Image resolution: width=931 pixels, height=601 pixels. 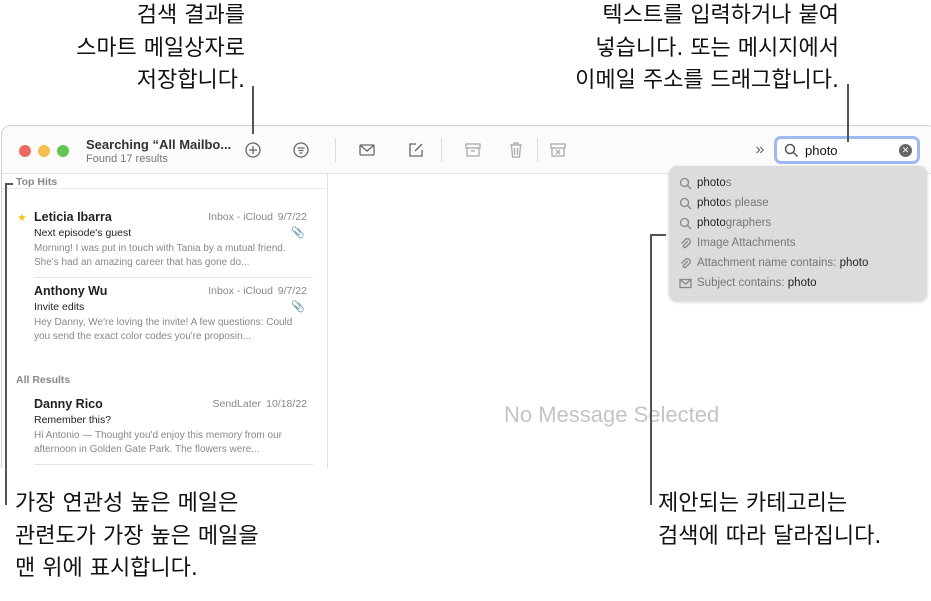 I want to click on callout-line: 검색에 따라 달라집니다., so click(x=770, y=536).